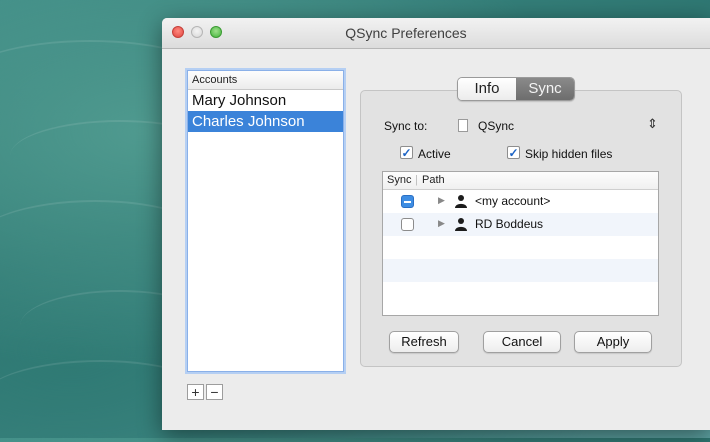 The height and width of the screenshot is (442, 710). What do you see at coordinates (513, 152) in the screenshot?
I see `skip-hidden-checkbox: ✓` at bounding box center [513, 152].